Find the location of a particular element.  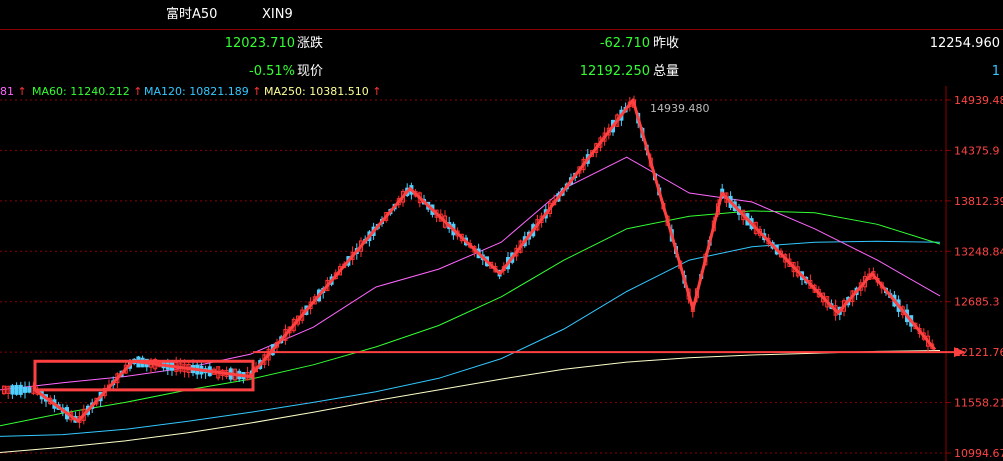

price-tick-label: 14939.48 is located at coordinates (978, 100).